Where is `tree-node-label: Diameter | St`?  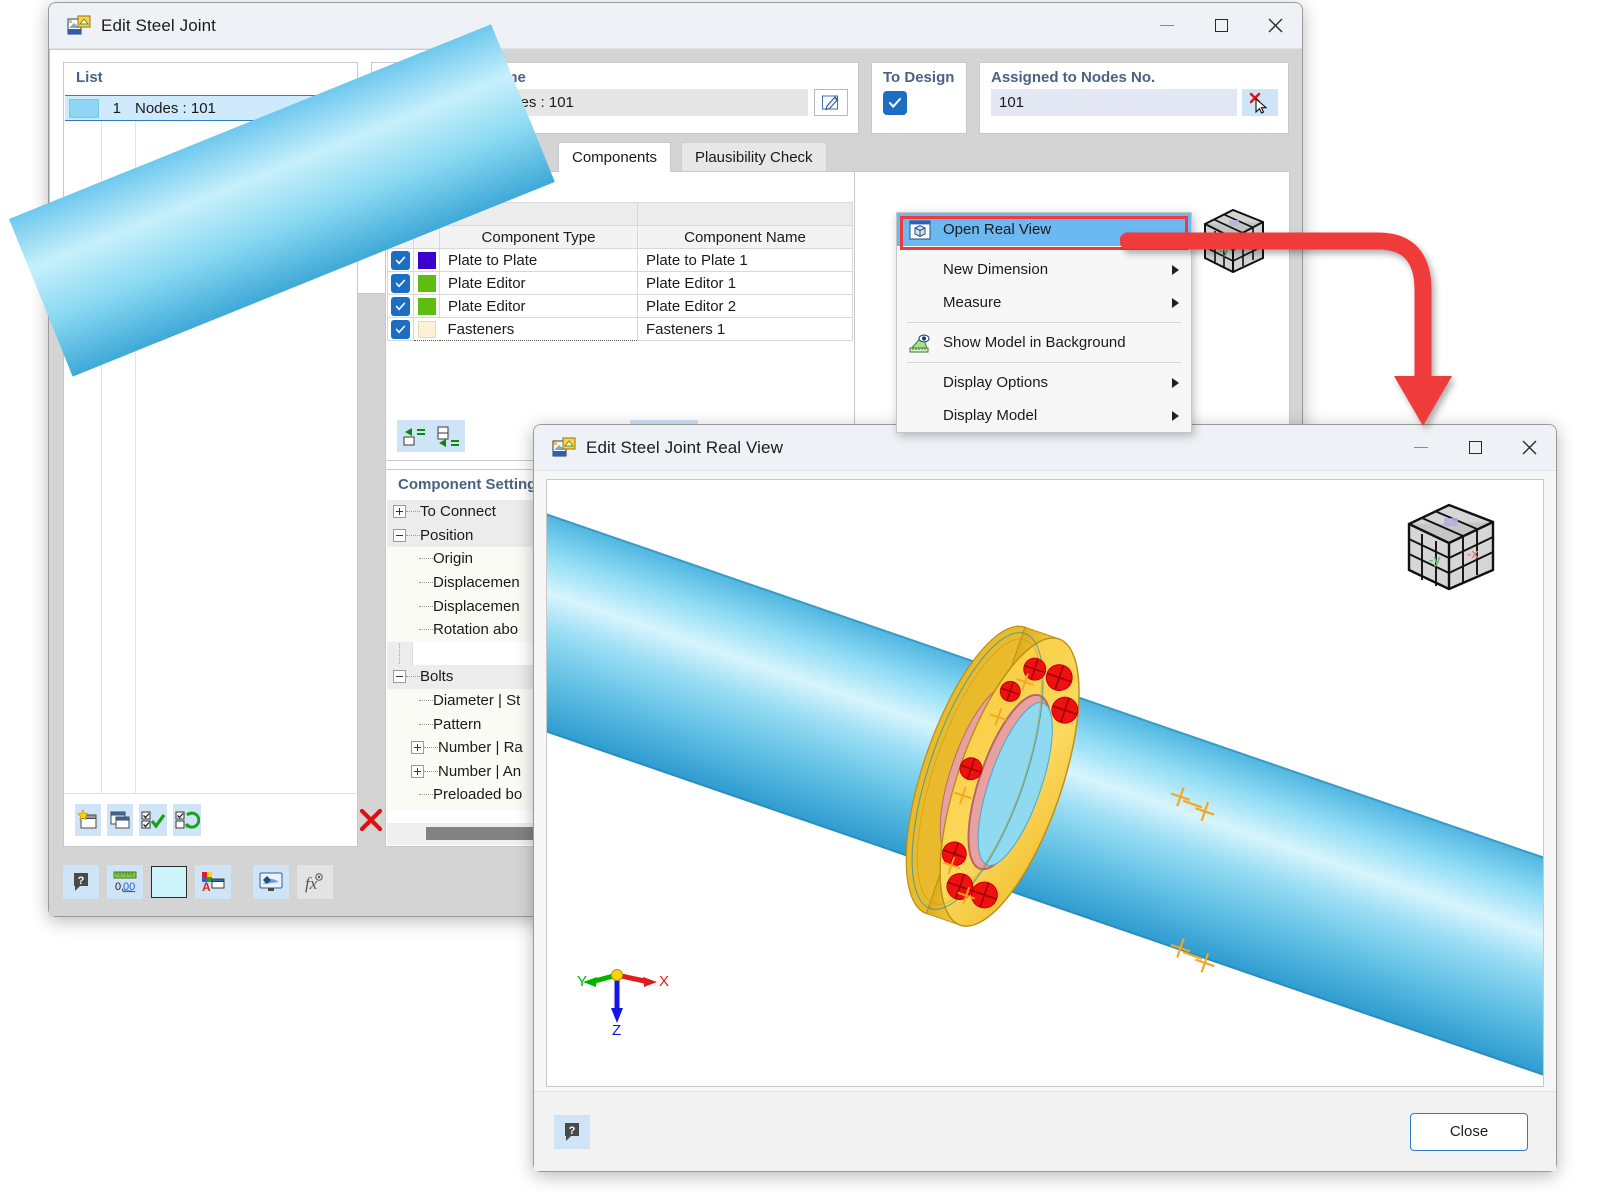
tree-node-label: Diameter | St is located at coordinates (477, 701).